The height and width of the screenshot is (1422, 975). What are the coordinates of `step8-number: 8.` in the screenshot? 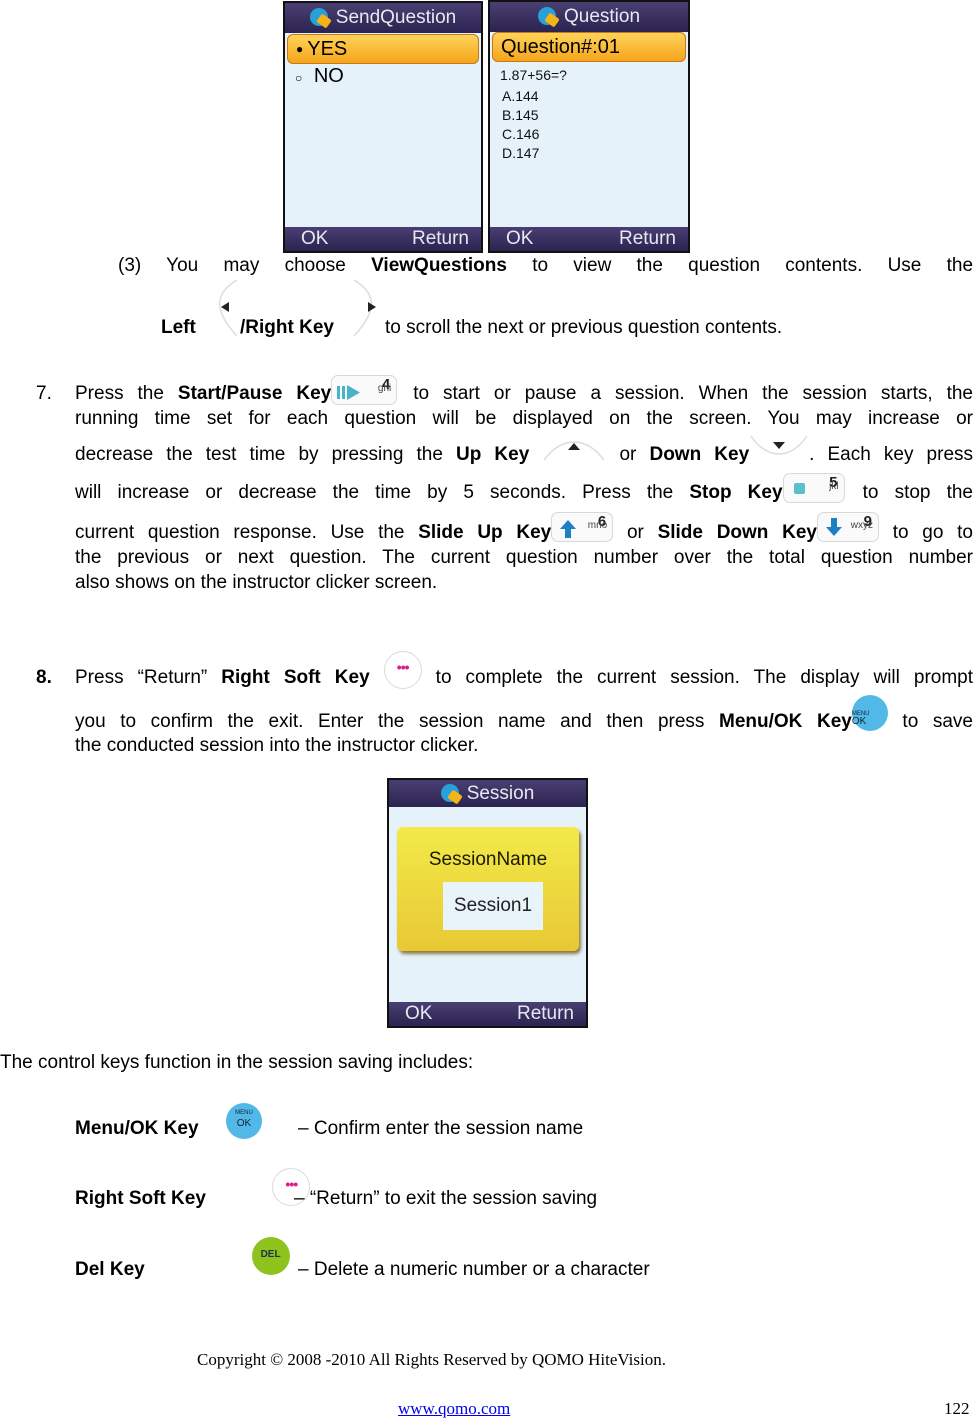 It's located at (44, 678).